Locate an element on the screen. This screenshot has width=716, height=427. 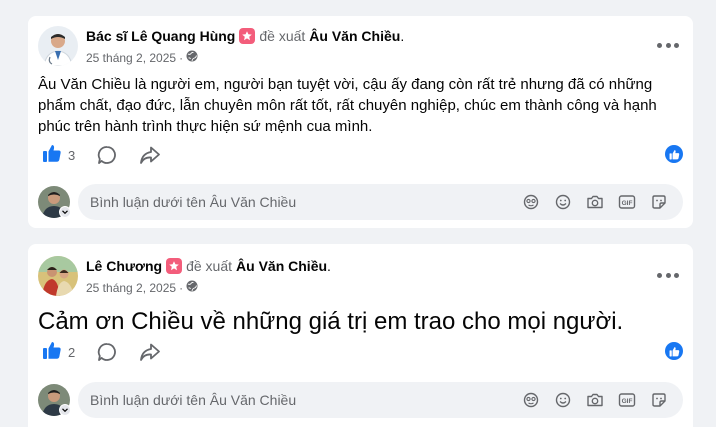
author-name: Lê Chương is located at coordinates (124, 266).